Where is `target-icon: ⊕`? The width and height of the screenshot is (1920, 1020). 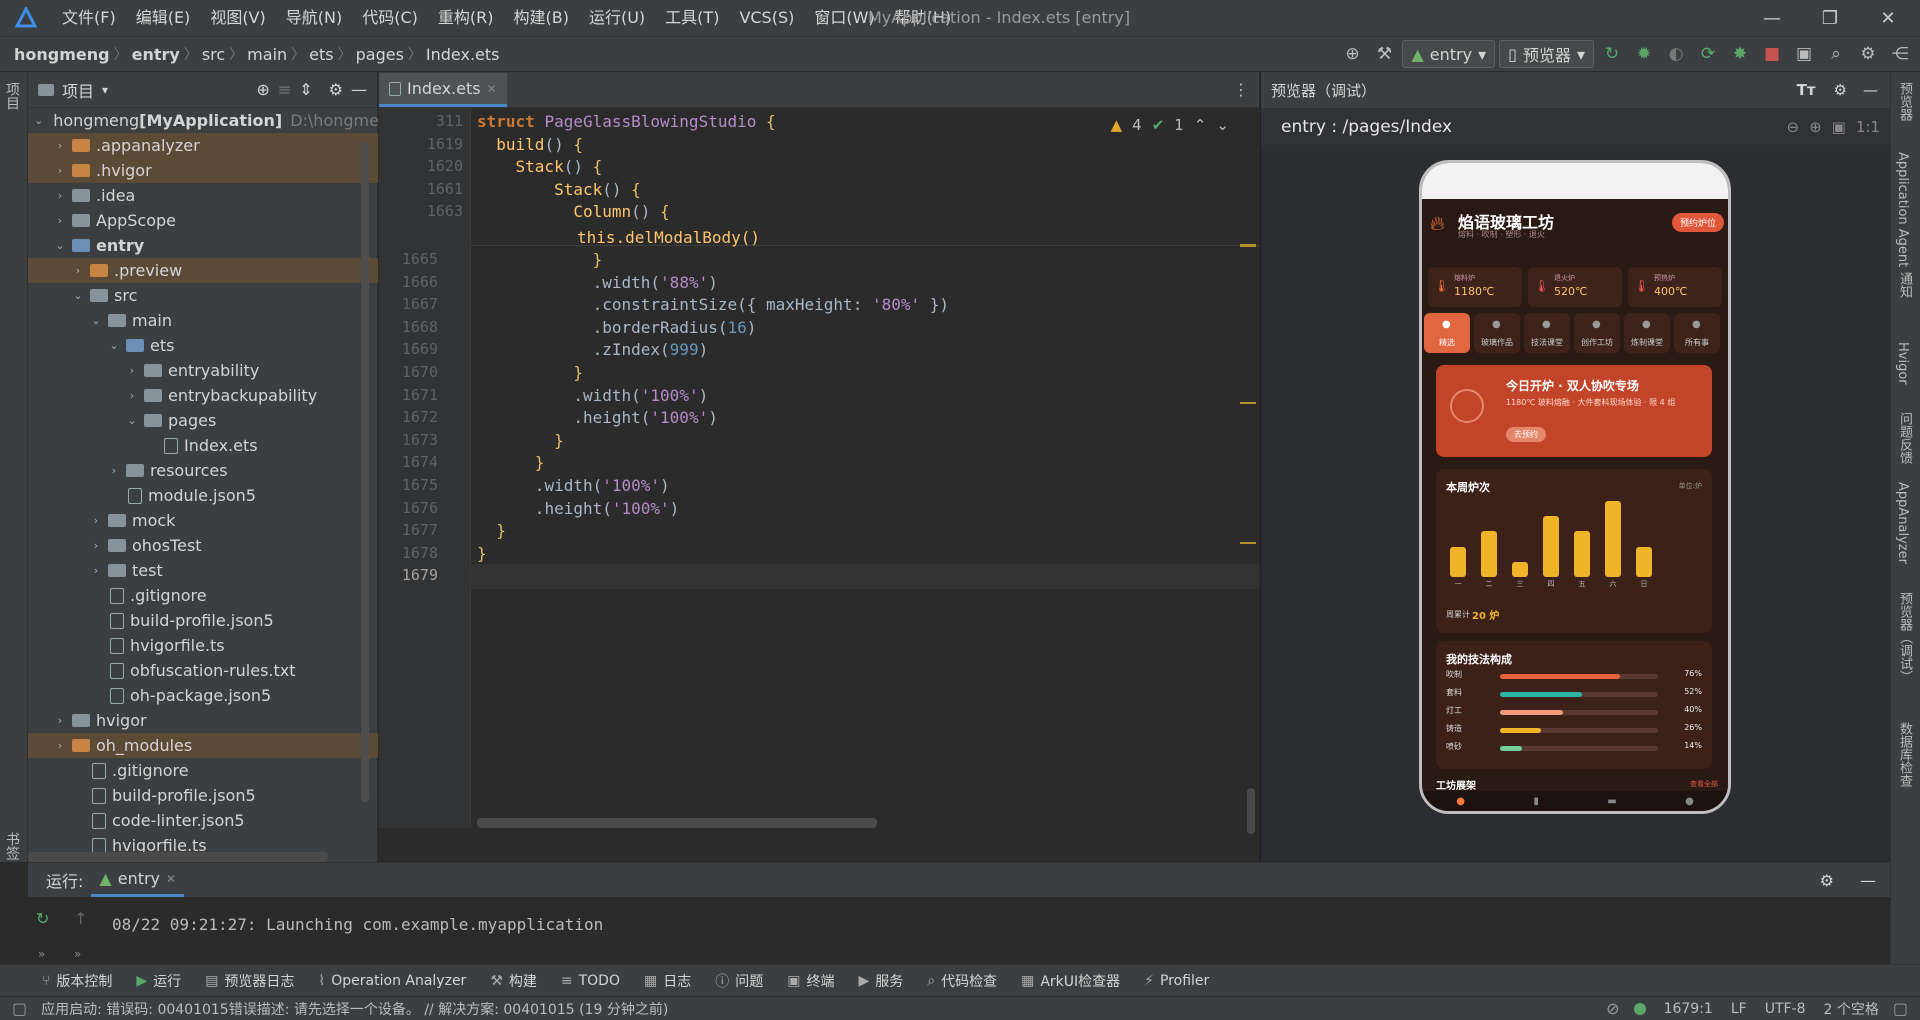
target-icon: ⊕ is located at coordinates (1352, 54).